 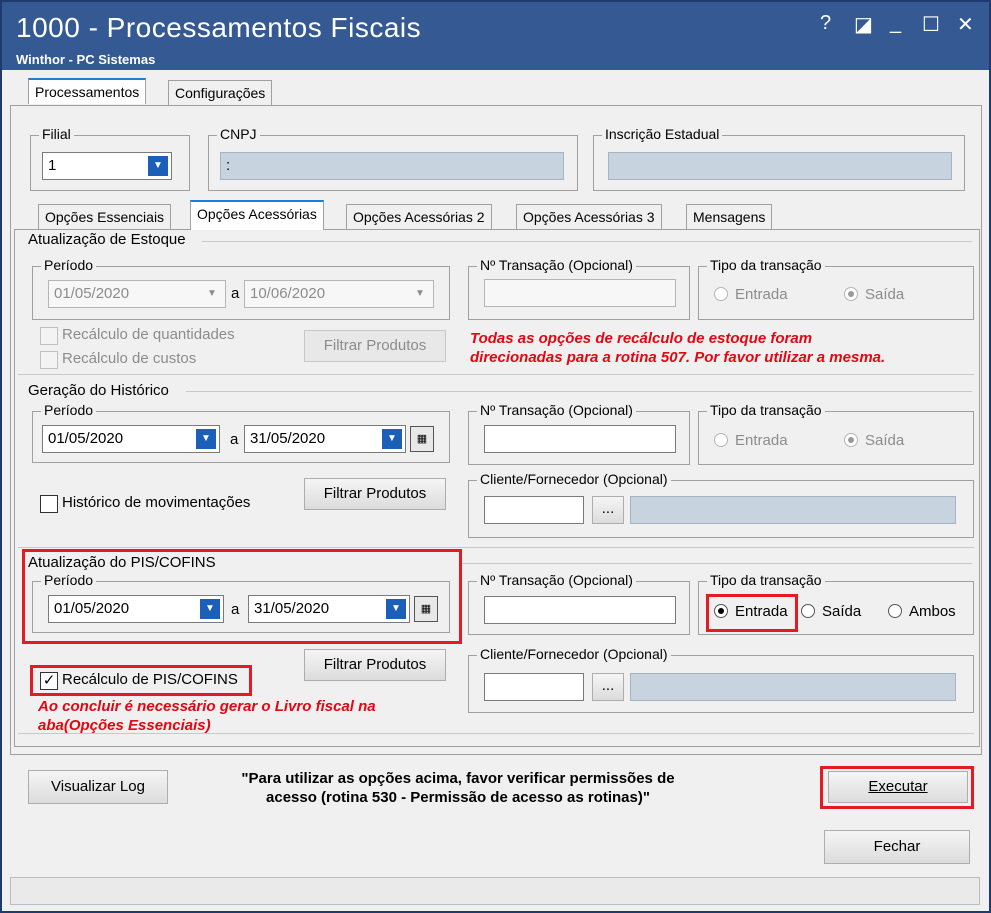 What do you see at coordinates (228, 165) in the screenshot?
I see `cnpj-value: :` at bounding box center [228, 165].